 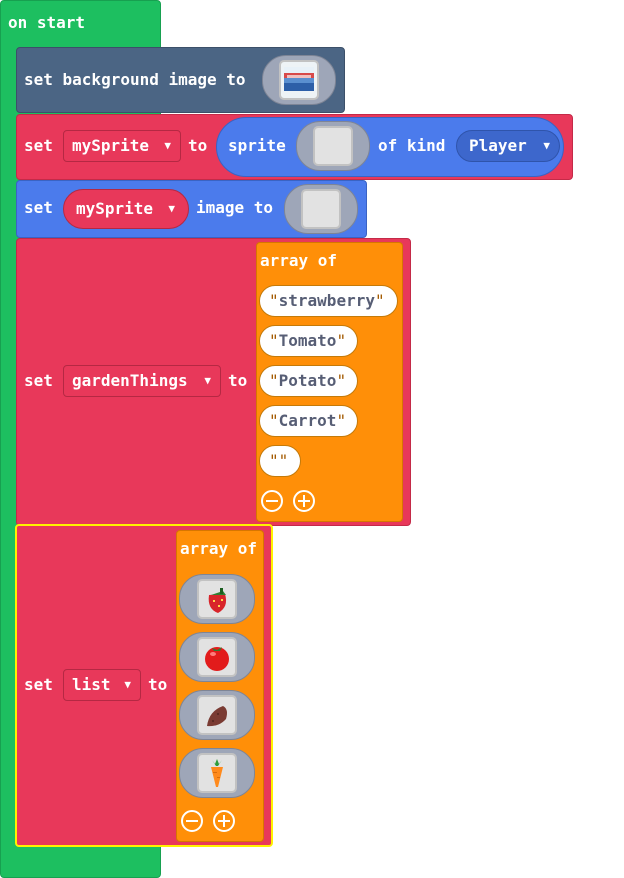 What do you see at coordinates (412, 145) in the screenshot?
I see `of-kind-keyword: of kind` at bounding box center [412, 145].